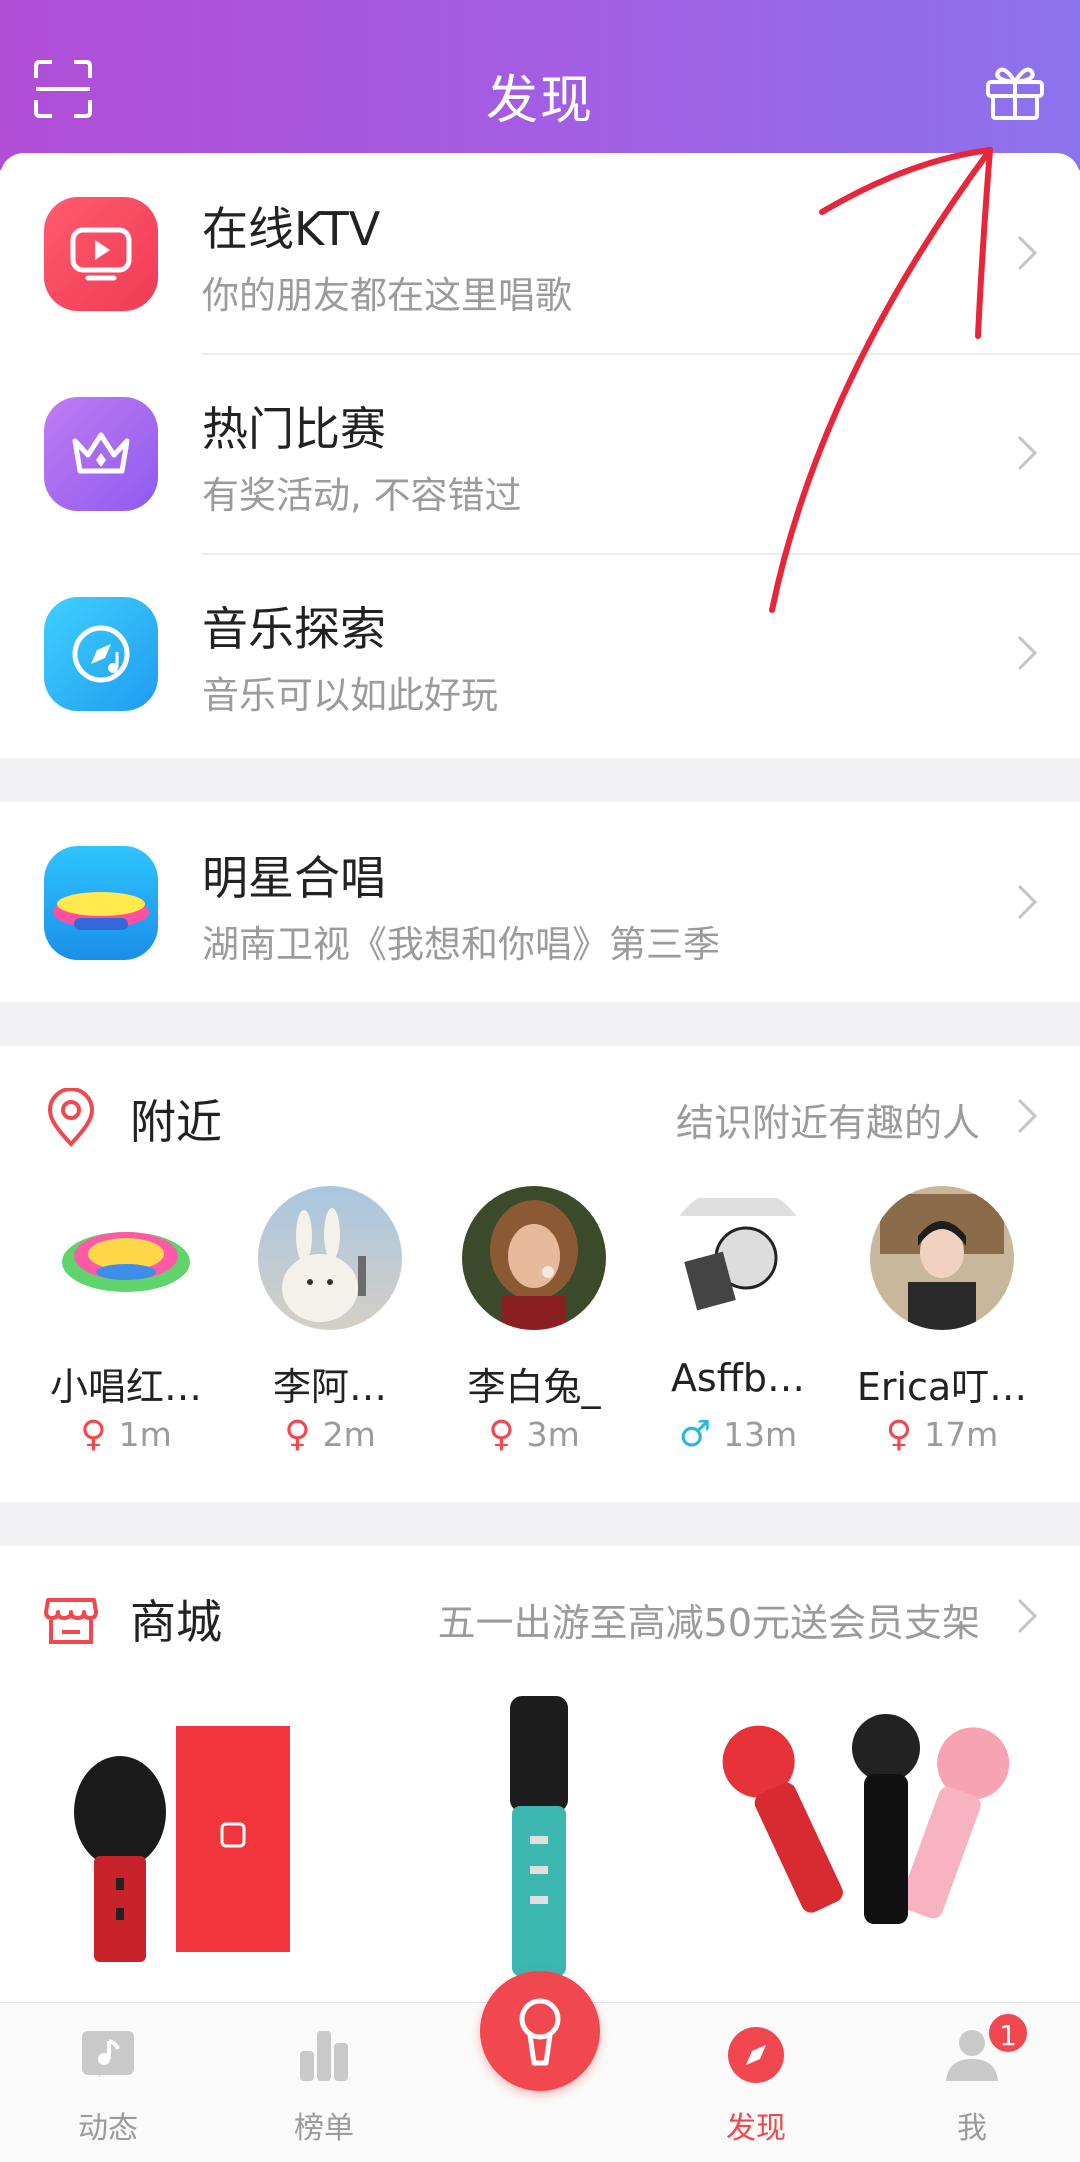  What do you see at coordinates (294, 878) in the screenshot?
I see `menu-title: 明星合唱` at bounding box center [294, 878].